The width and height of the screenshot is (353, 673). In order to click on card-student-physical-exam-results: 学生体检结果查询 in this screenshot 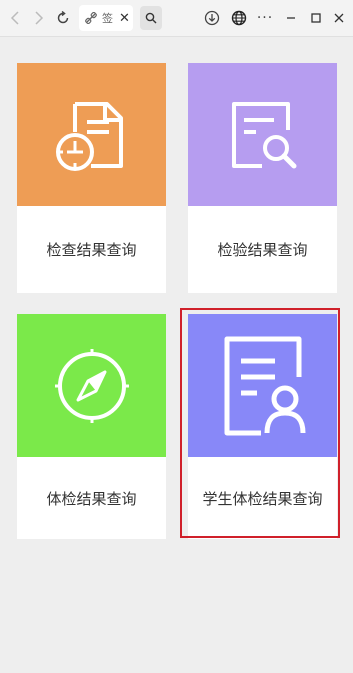, I will do `click(262, 426)`.